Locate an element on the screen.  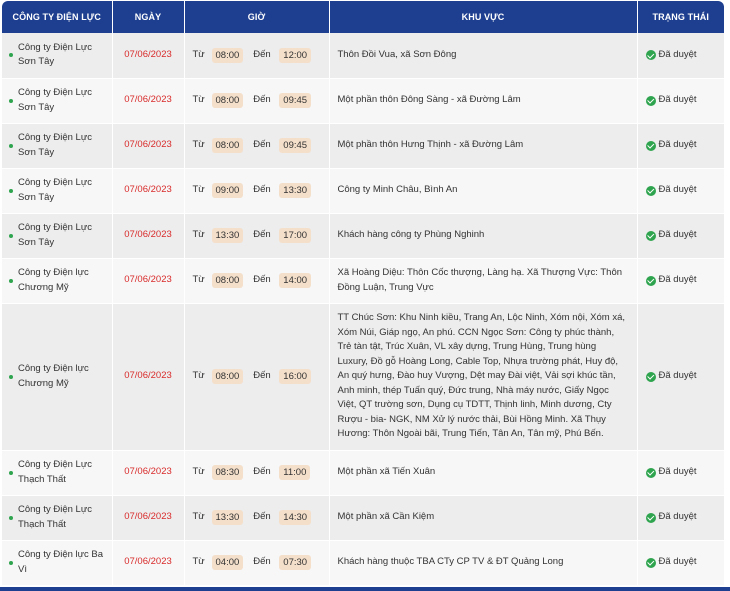
cell-area: Khách hàng công ty Phùng Nghinh is located at coordinates (483, 236).